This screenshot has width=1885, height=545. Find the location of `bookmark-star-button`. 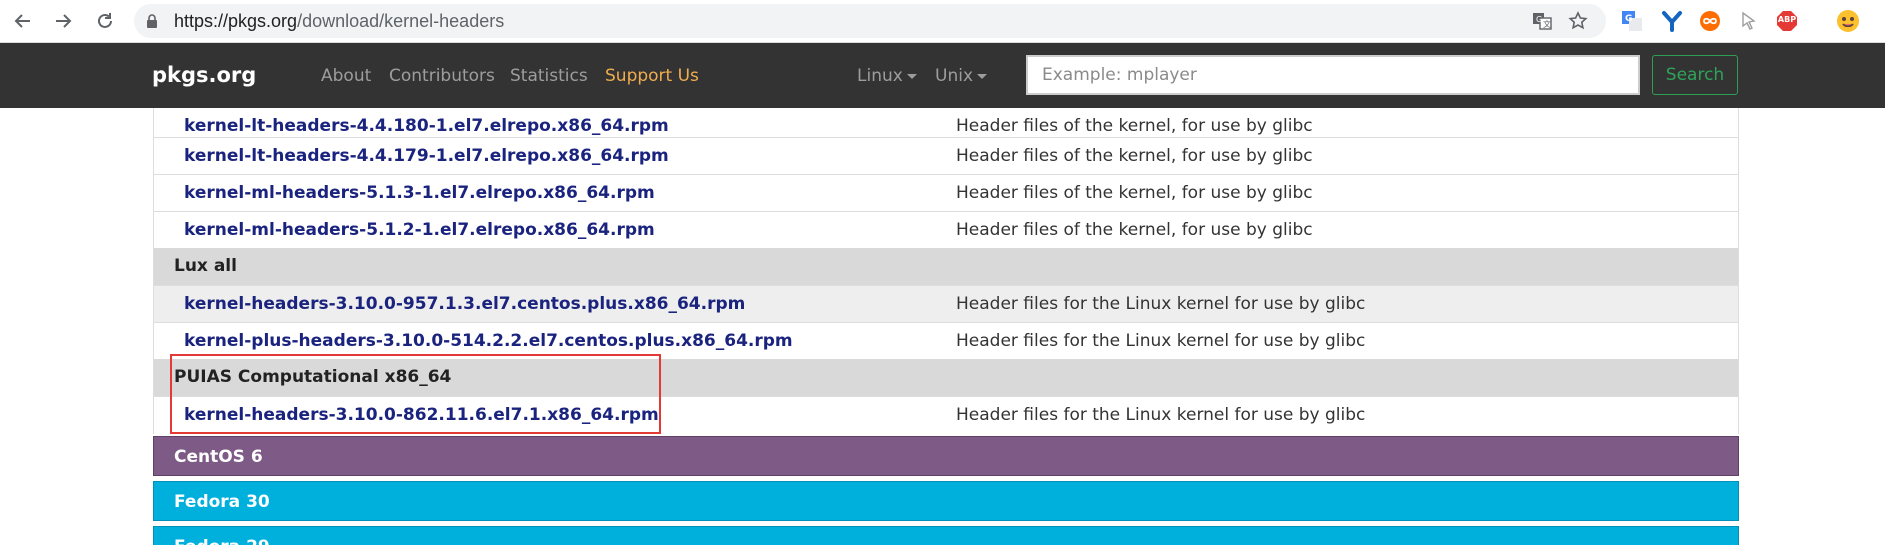

bookmark-star-button is located at coordinates (1578, 21).